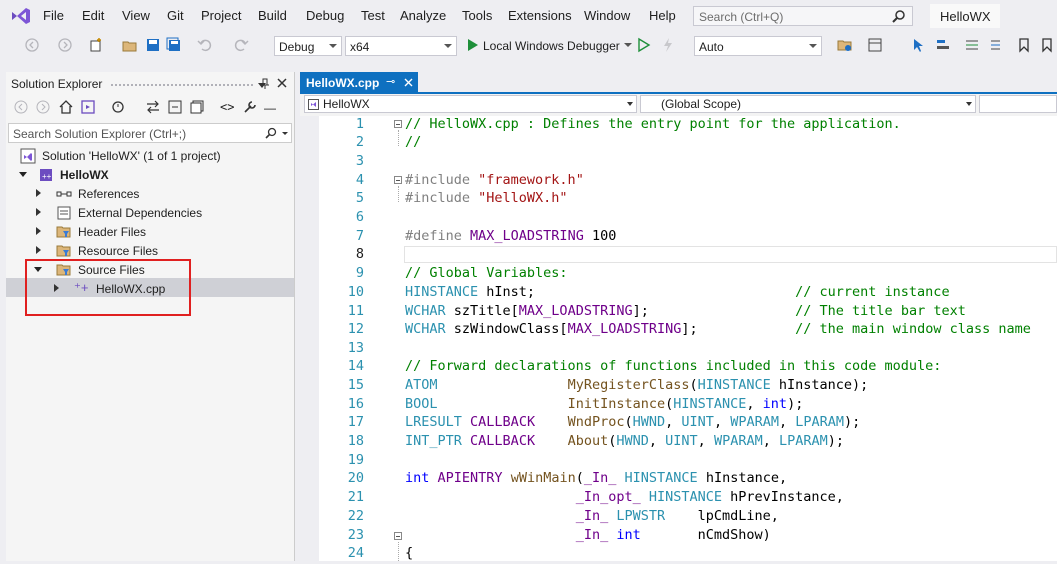 Image resolution: width=1057 pixels, height=564 pixels. I want to click on visual-studio-logo-icon, so click(21, 16).